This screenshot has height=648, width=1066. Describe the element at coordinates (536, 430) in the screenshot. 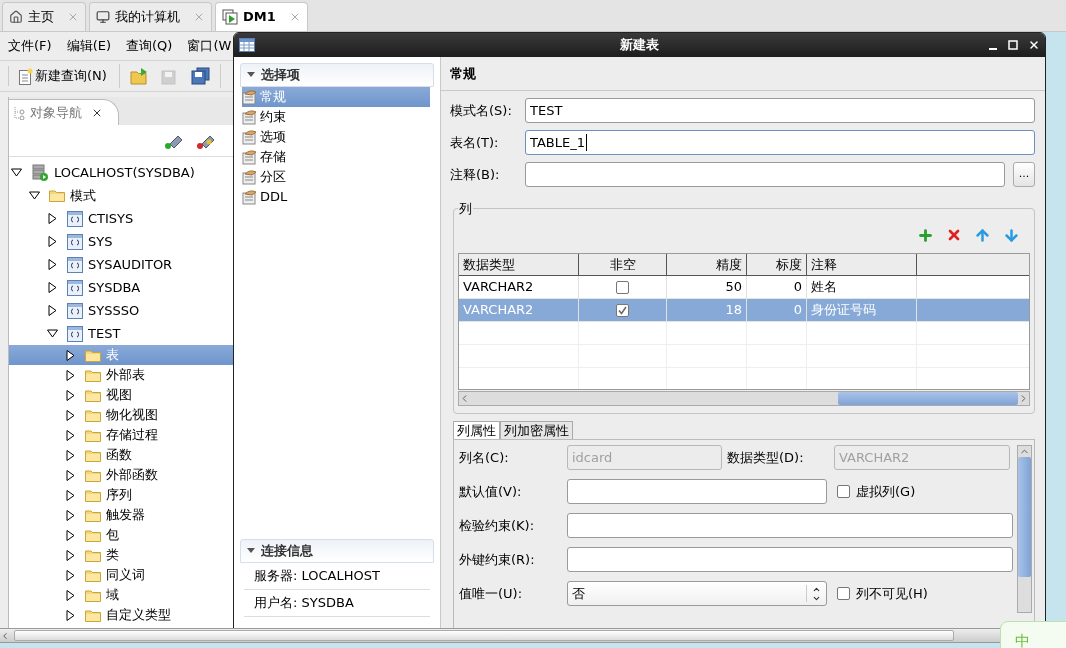

I see `property-tab: 列加密属性` at that location.